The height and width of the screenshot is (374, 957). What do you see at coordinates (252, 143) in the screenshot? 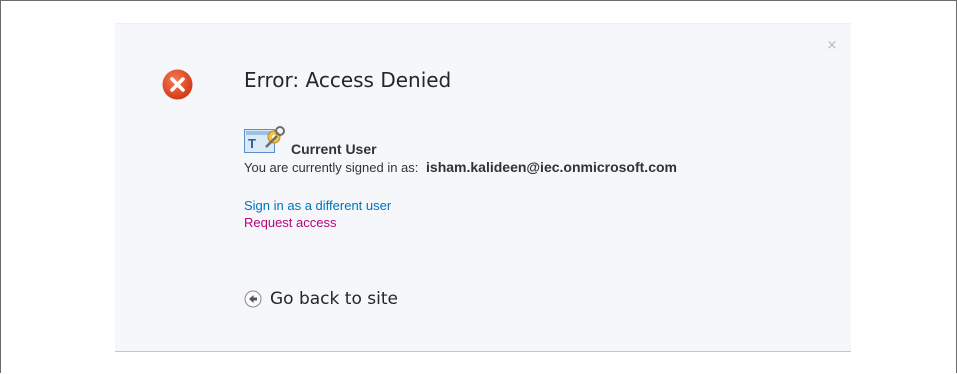
I see `svg-text: T` at bounding box center [252, 143].